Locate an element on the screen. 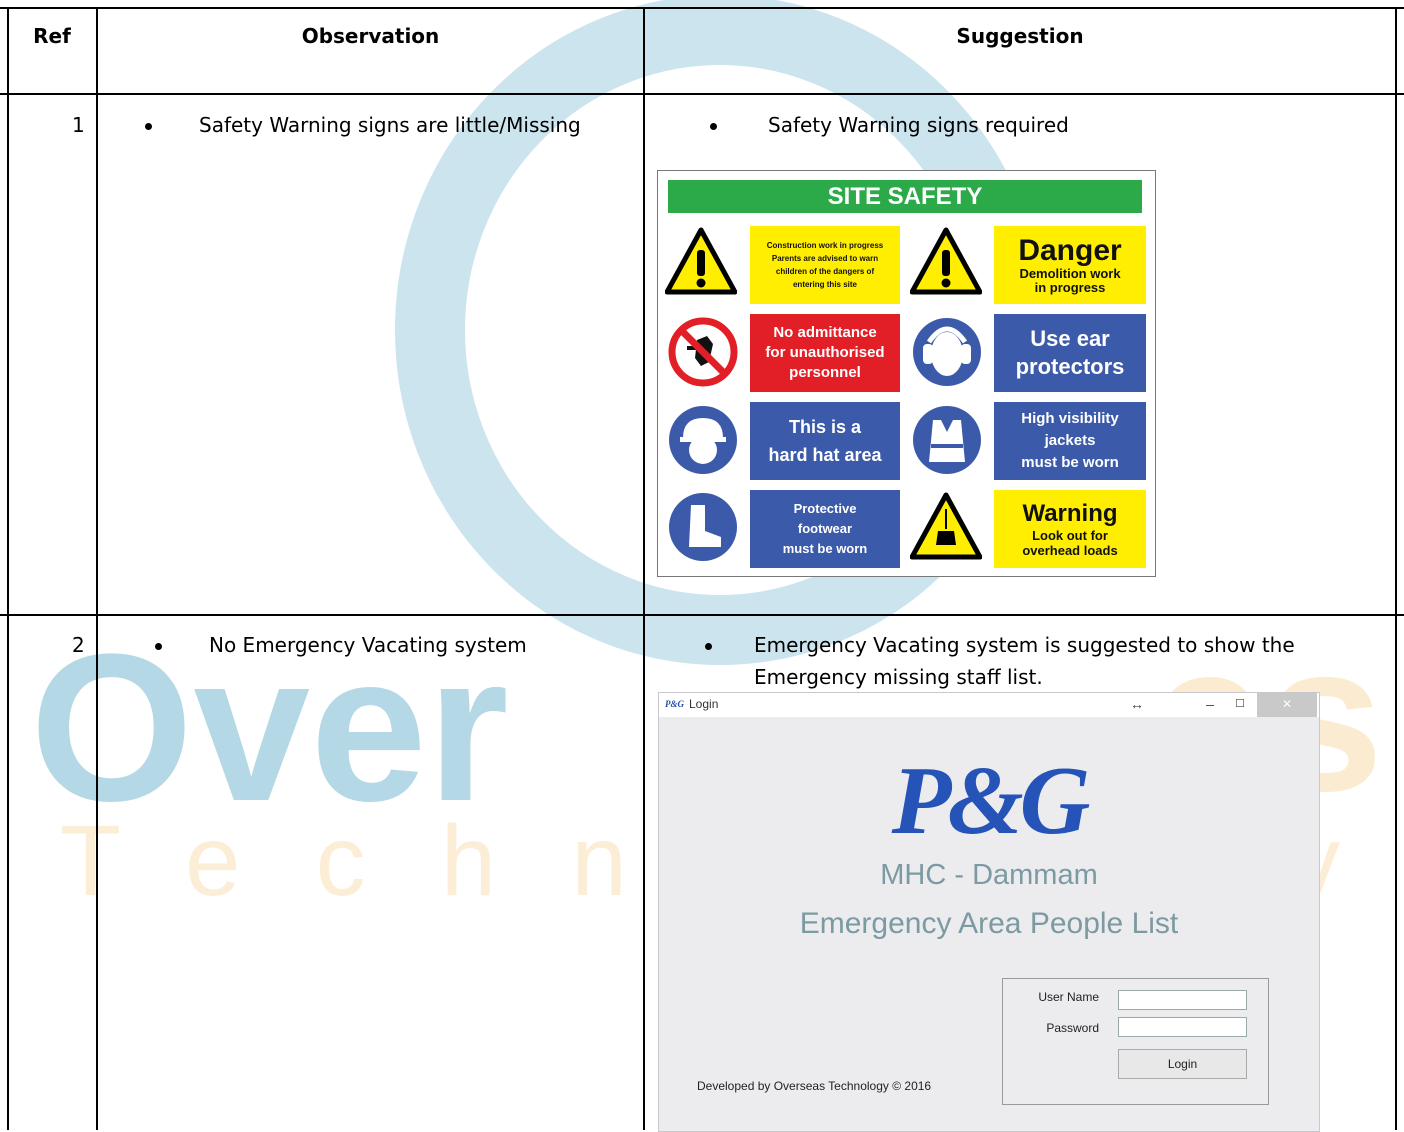 The height and width of the screenshot is (1132, 1404). table-row-divider is located at coordinates (702, 615).